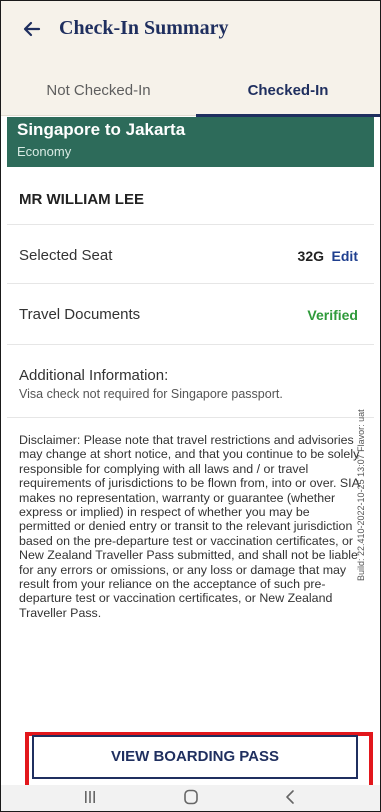  I want to click on tab-not-checked-in: Not Checked-In, so click(98, 91).